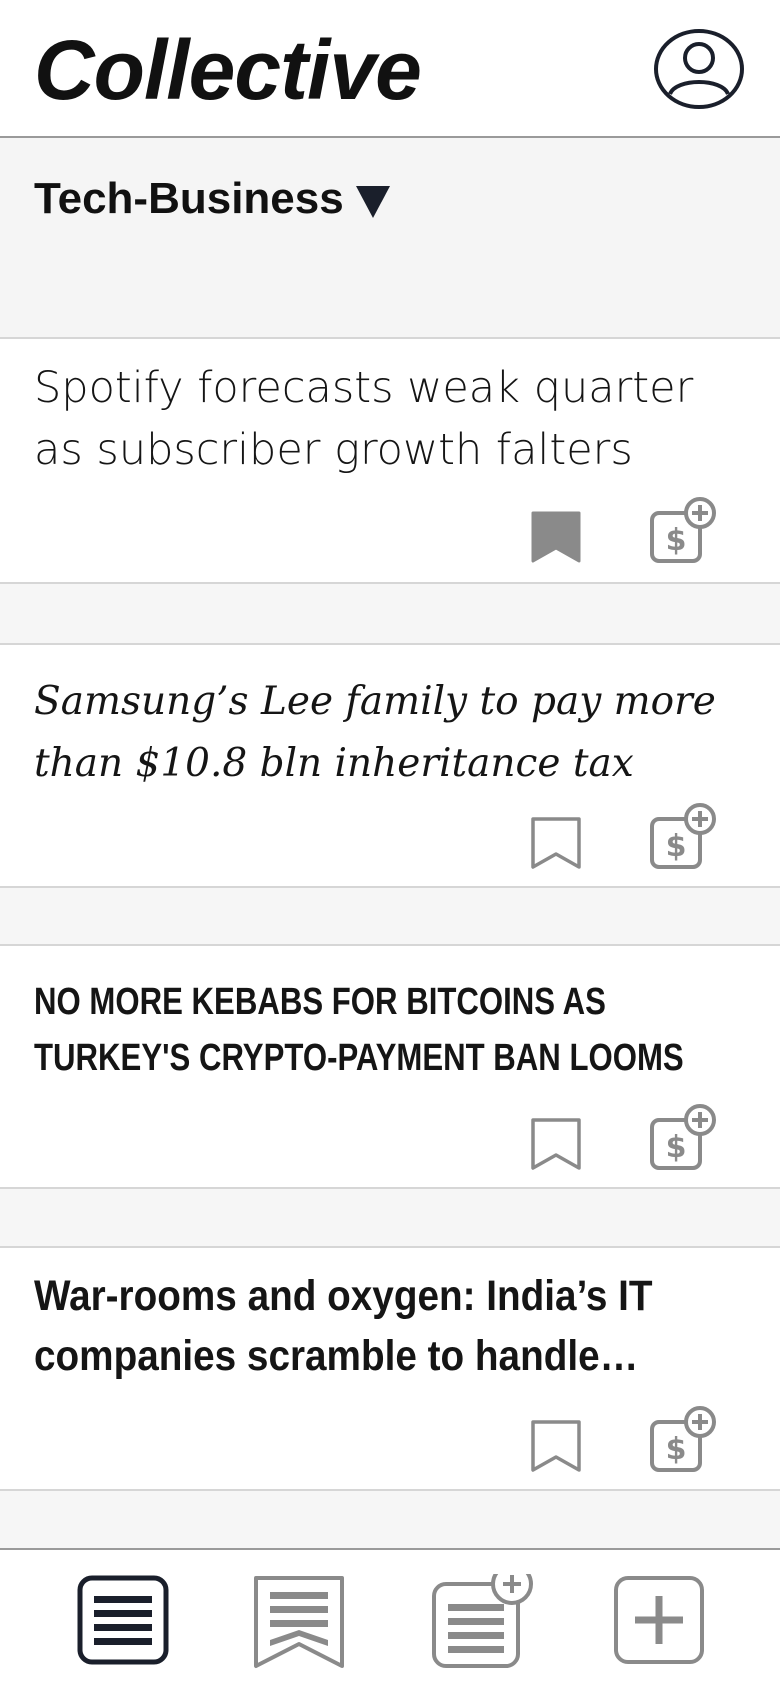 The height and width of the screenshot is (1688, 780). What do you see at coordinates (390, 1618) in the screenshot?
I see `bottom-tab-bar` at bounding box center [390, 1618].